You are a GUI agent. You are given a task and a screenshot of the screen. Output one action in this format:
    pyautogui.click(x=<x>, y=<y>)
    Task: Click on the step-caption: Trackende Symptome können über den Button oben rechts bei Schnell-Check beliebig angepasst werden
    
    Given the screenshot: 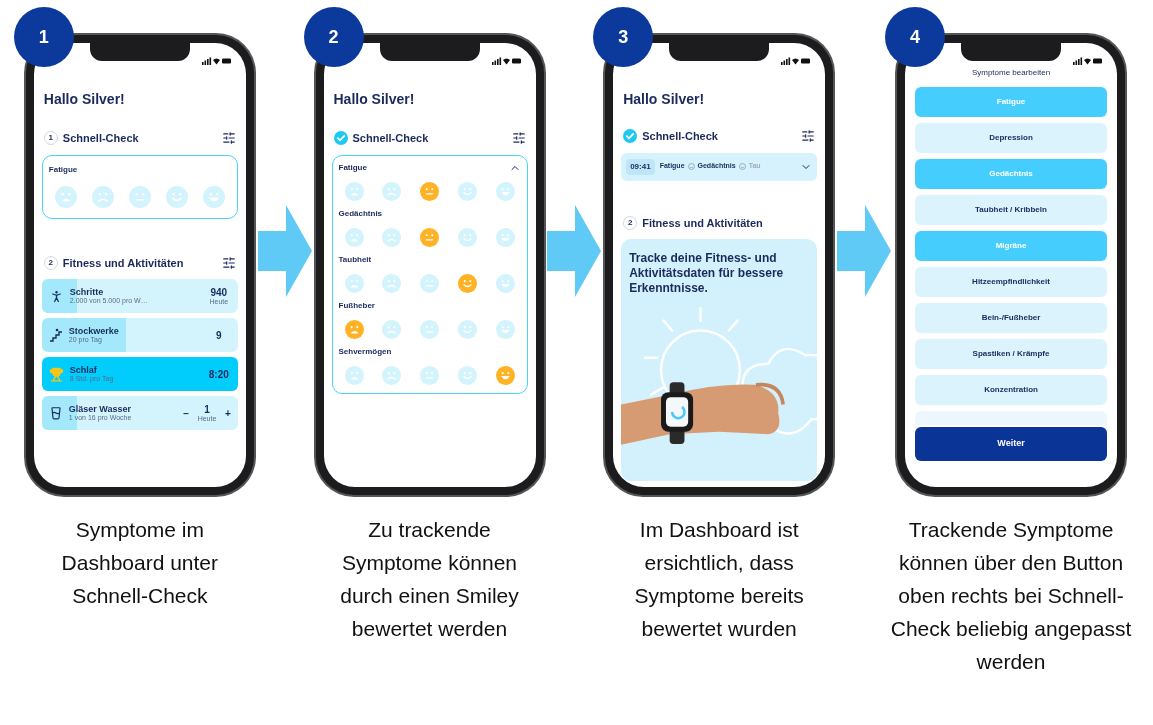 What is the action you would take?
    pyautogui.click(x=1011, y=596)
    